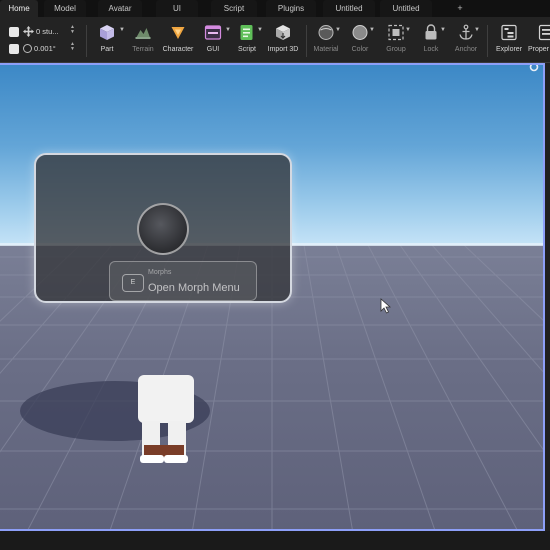 The image size is (550, 550). What do you see at coordinates (396, 32) in the screenshot?
I see `group-icon` at bounding box center [396, 32].